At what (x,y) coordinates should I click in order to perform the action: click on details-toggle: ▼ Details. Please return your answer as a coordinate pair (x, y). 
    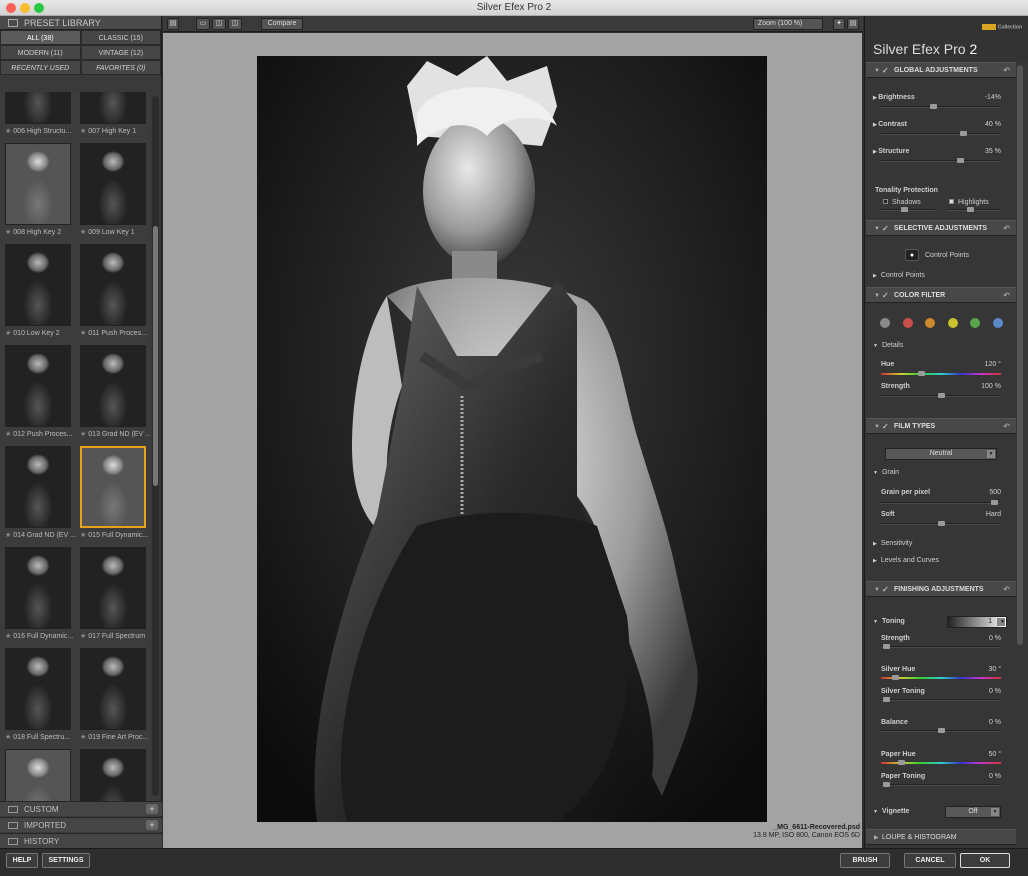
    Looking at the image, I should click on (888, 345).